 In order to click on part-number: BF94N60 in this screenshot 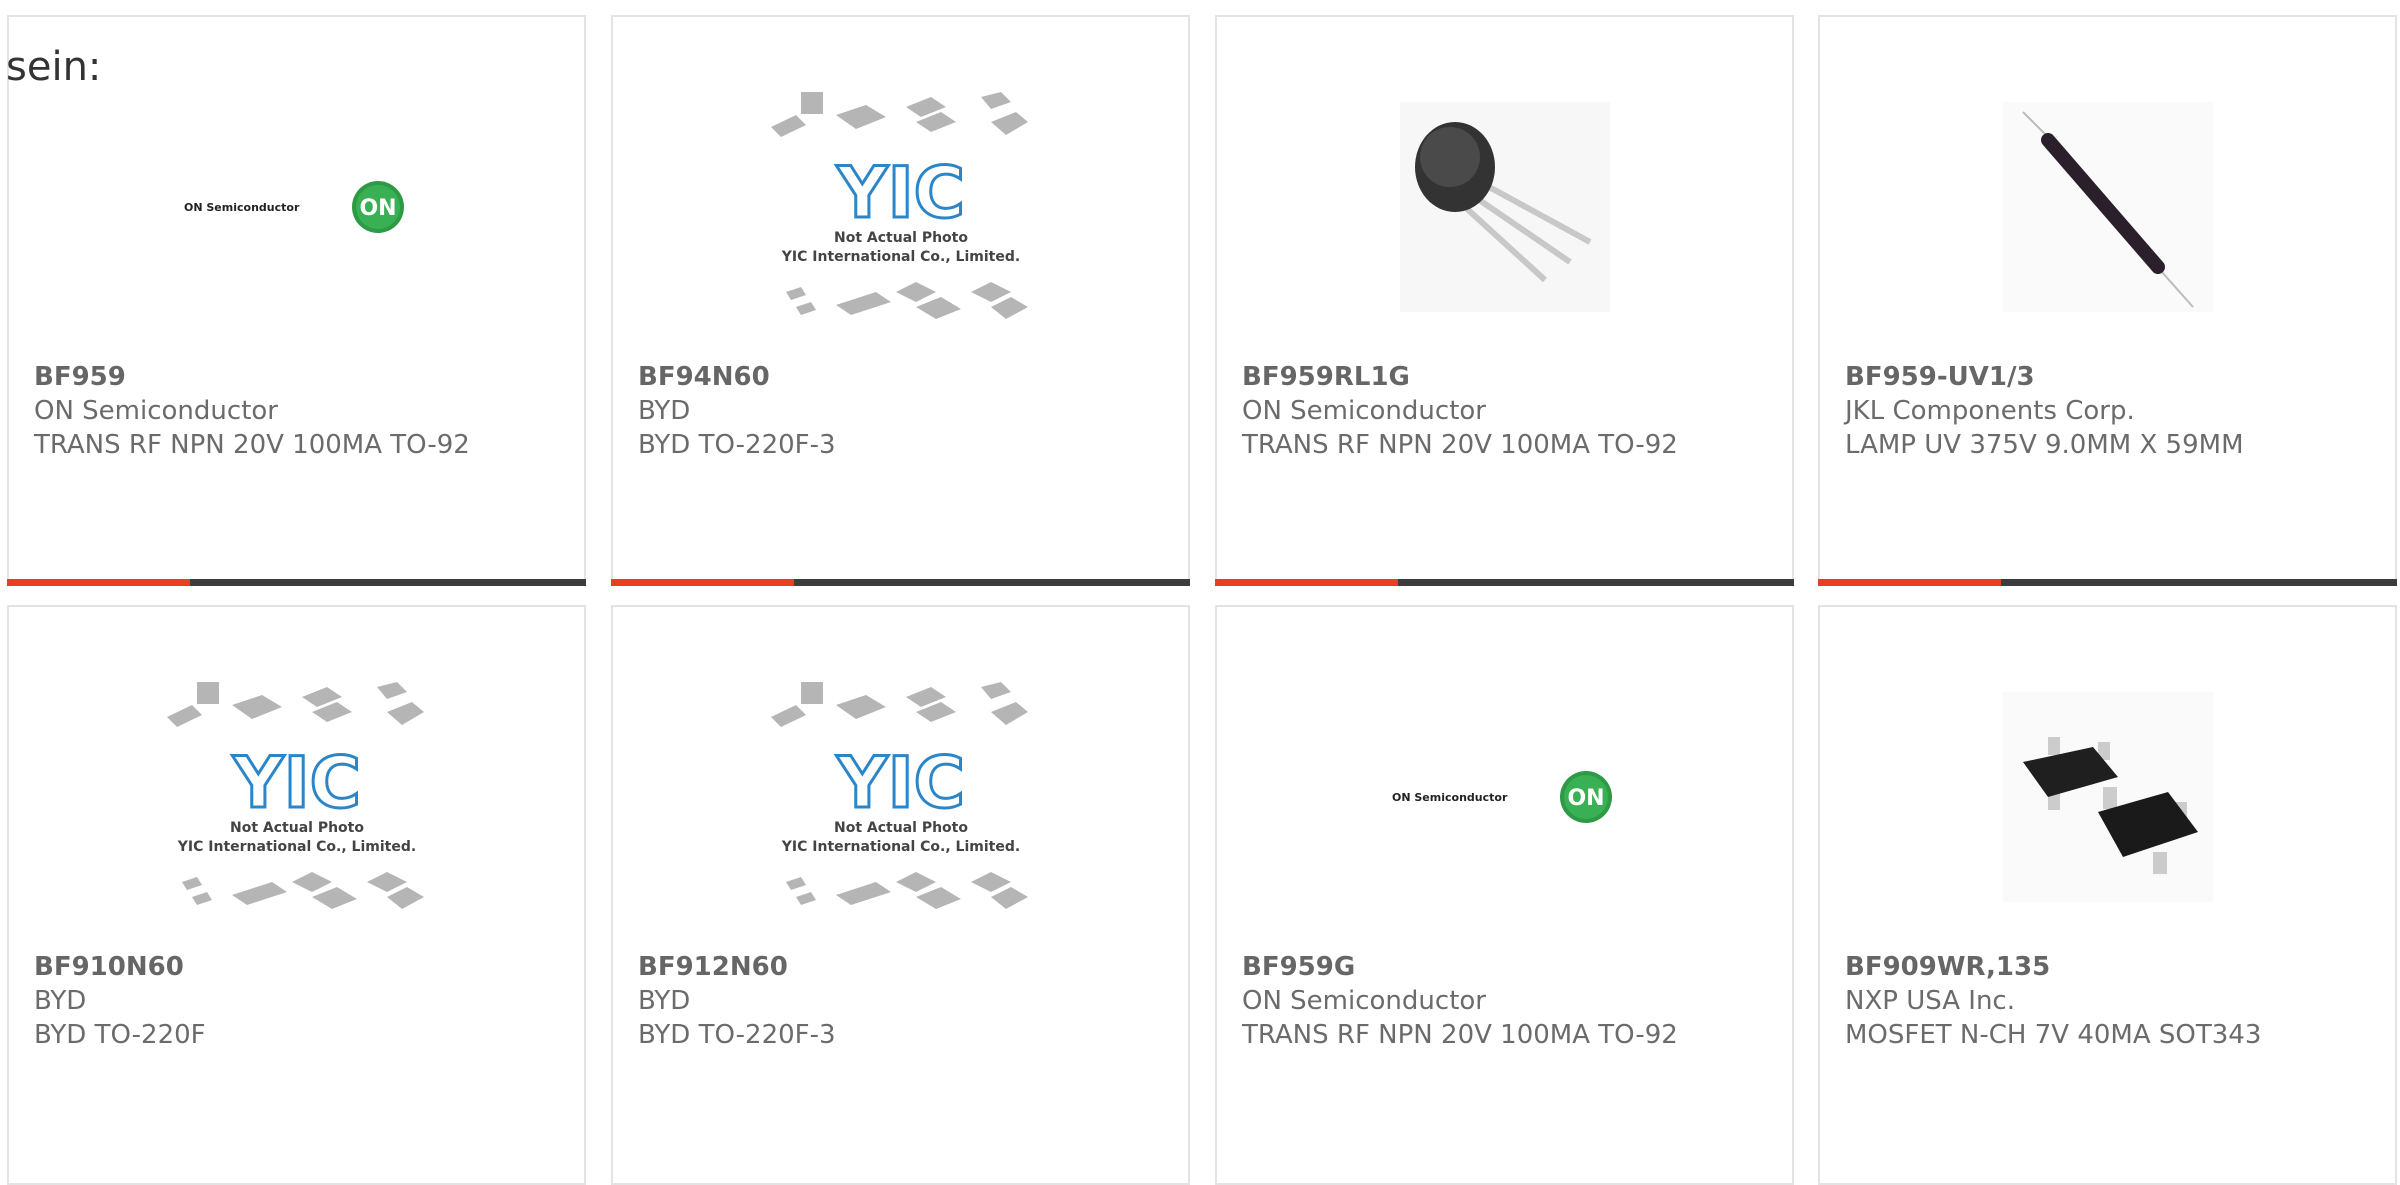, I will do `click(737, 377)`.